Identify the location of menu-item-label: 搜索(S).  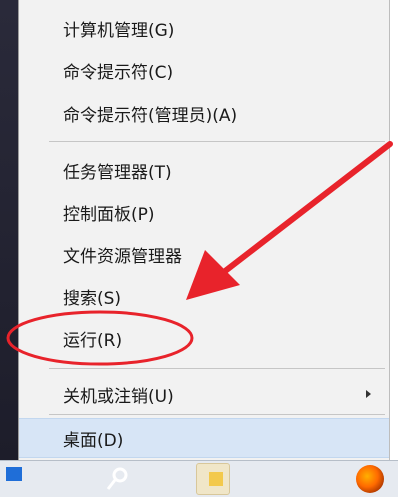
(92, 298).